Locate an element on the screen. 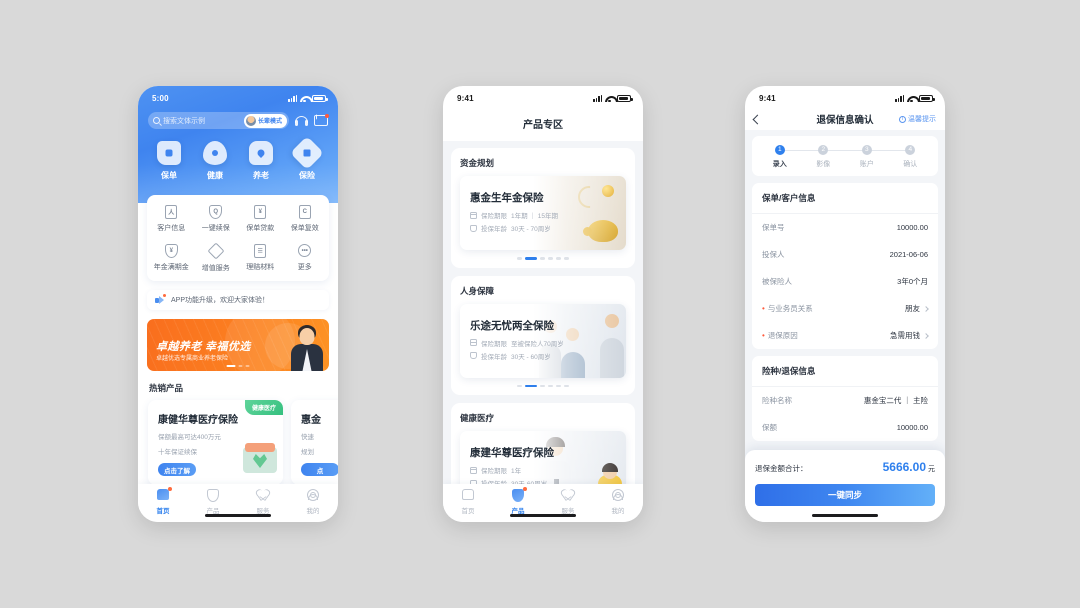 This screenshot has height=608, width=1080. promo-banner: 卓越养老 幸福优选 卓越优选专属商业养老保险 is located at coordinates (238, 345).